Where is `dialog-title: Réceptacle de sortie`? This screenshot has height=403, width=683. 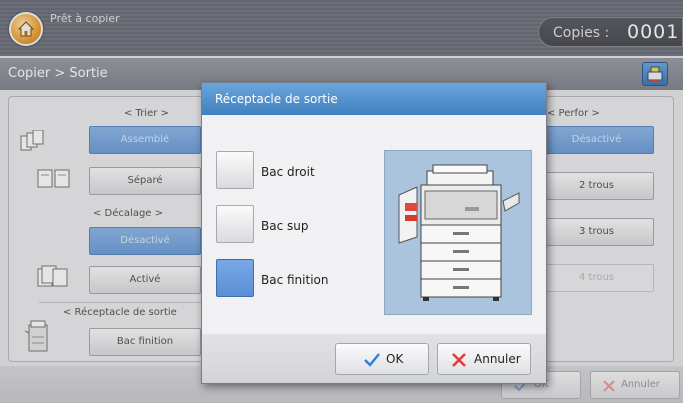 dialog-title: Réceptacle de sortie is located at coordinates (276, 99).